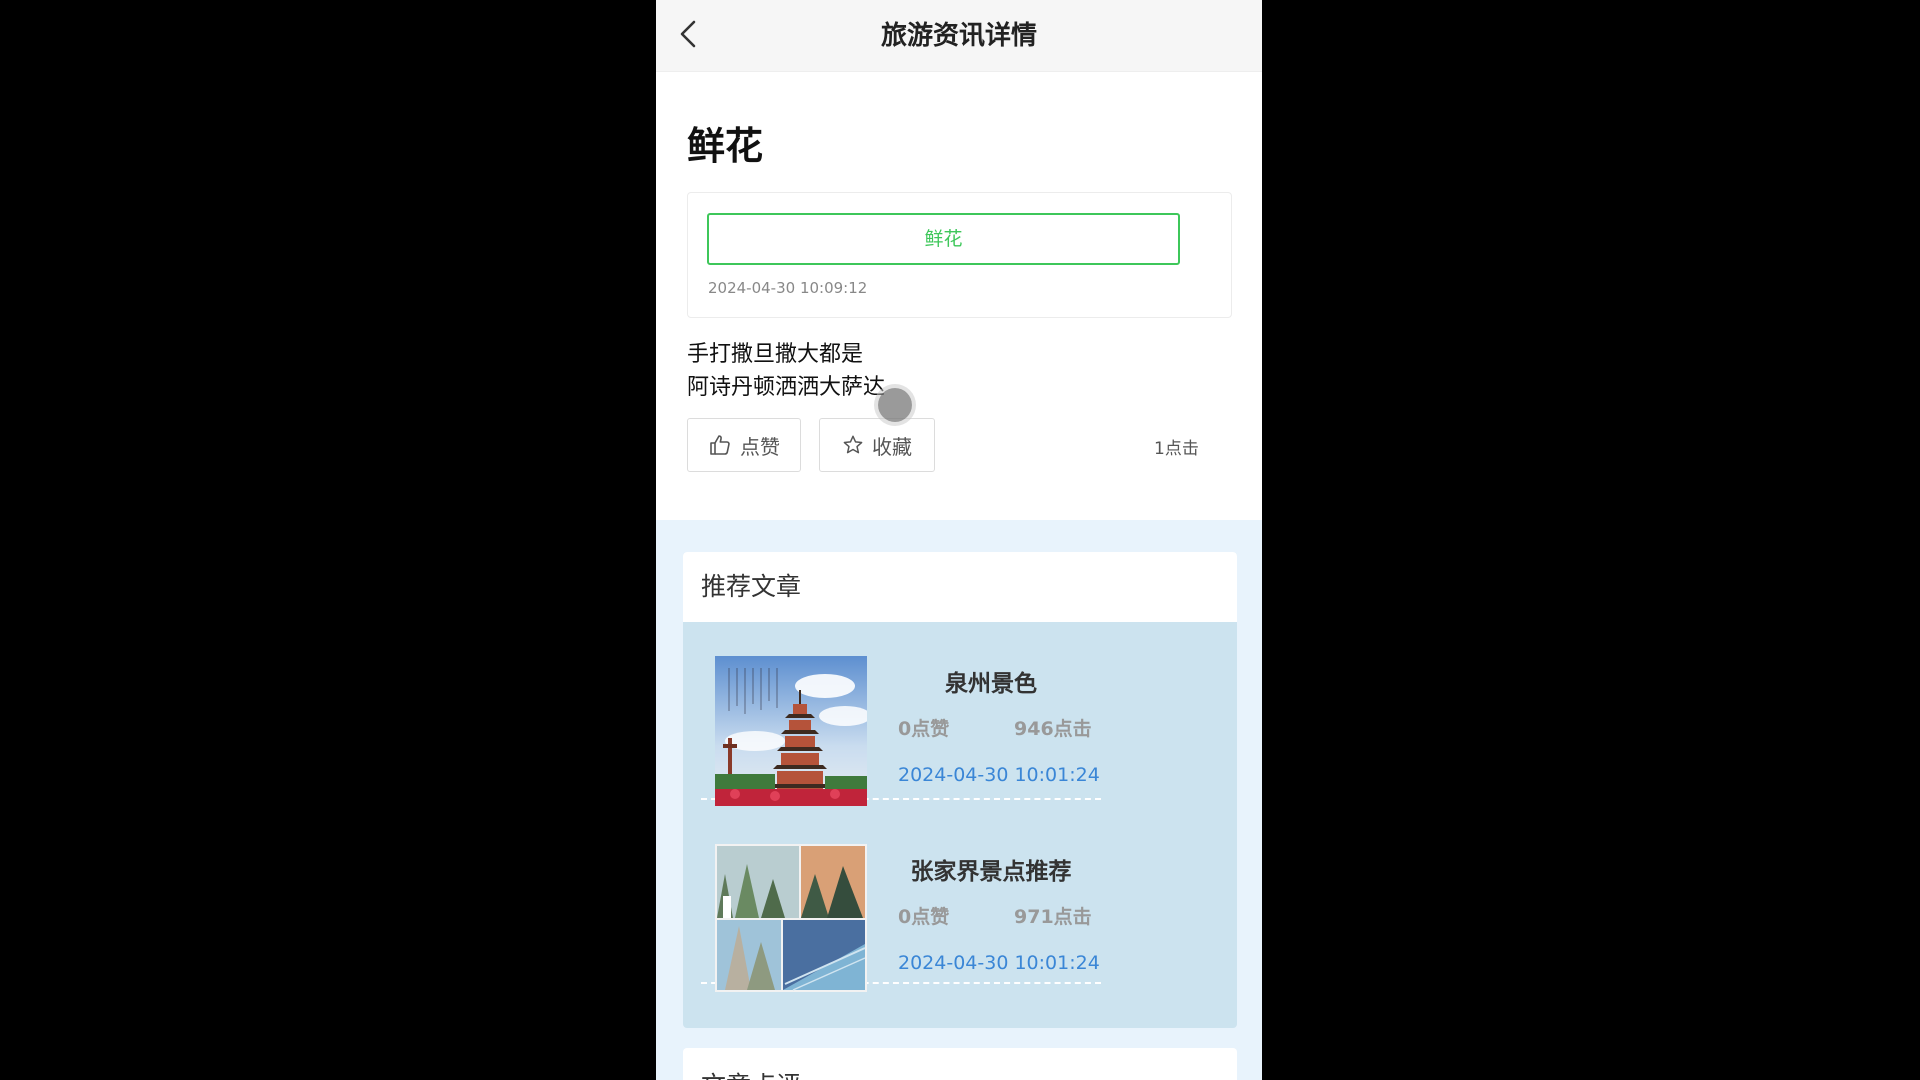 This screenshot has height=1080, width=1920. What do you see at coordinates (791, 918) in the screenshot?
I see `zhangjiajie-thumbnail` at bounding box center [791, 918].